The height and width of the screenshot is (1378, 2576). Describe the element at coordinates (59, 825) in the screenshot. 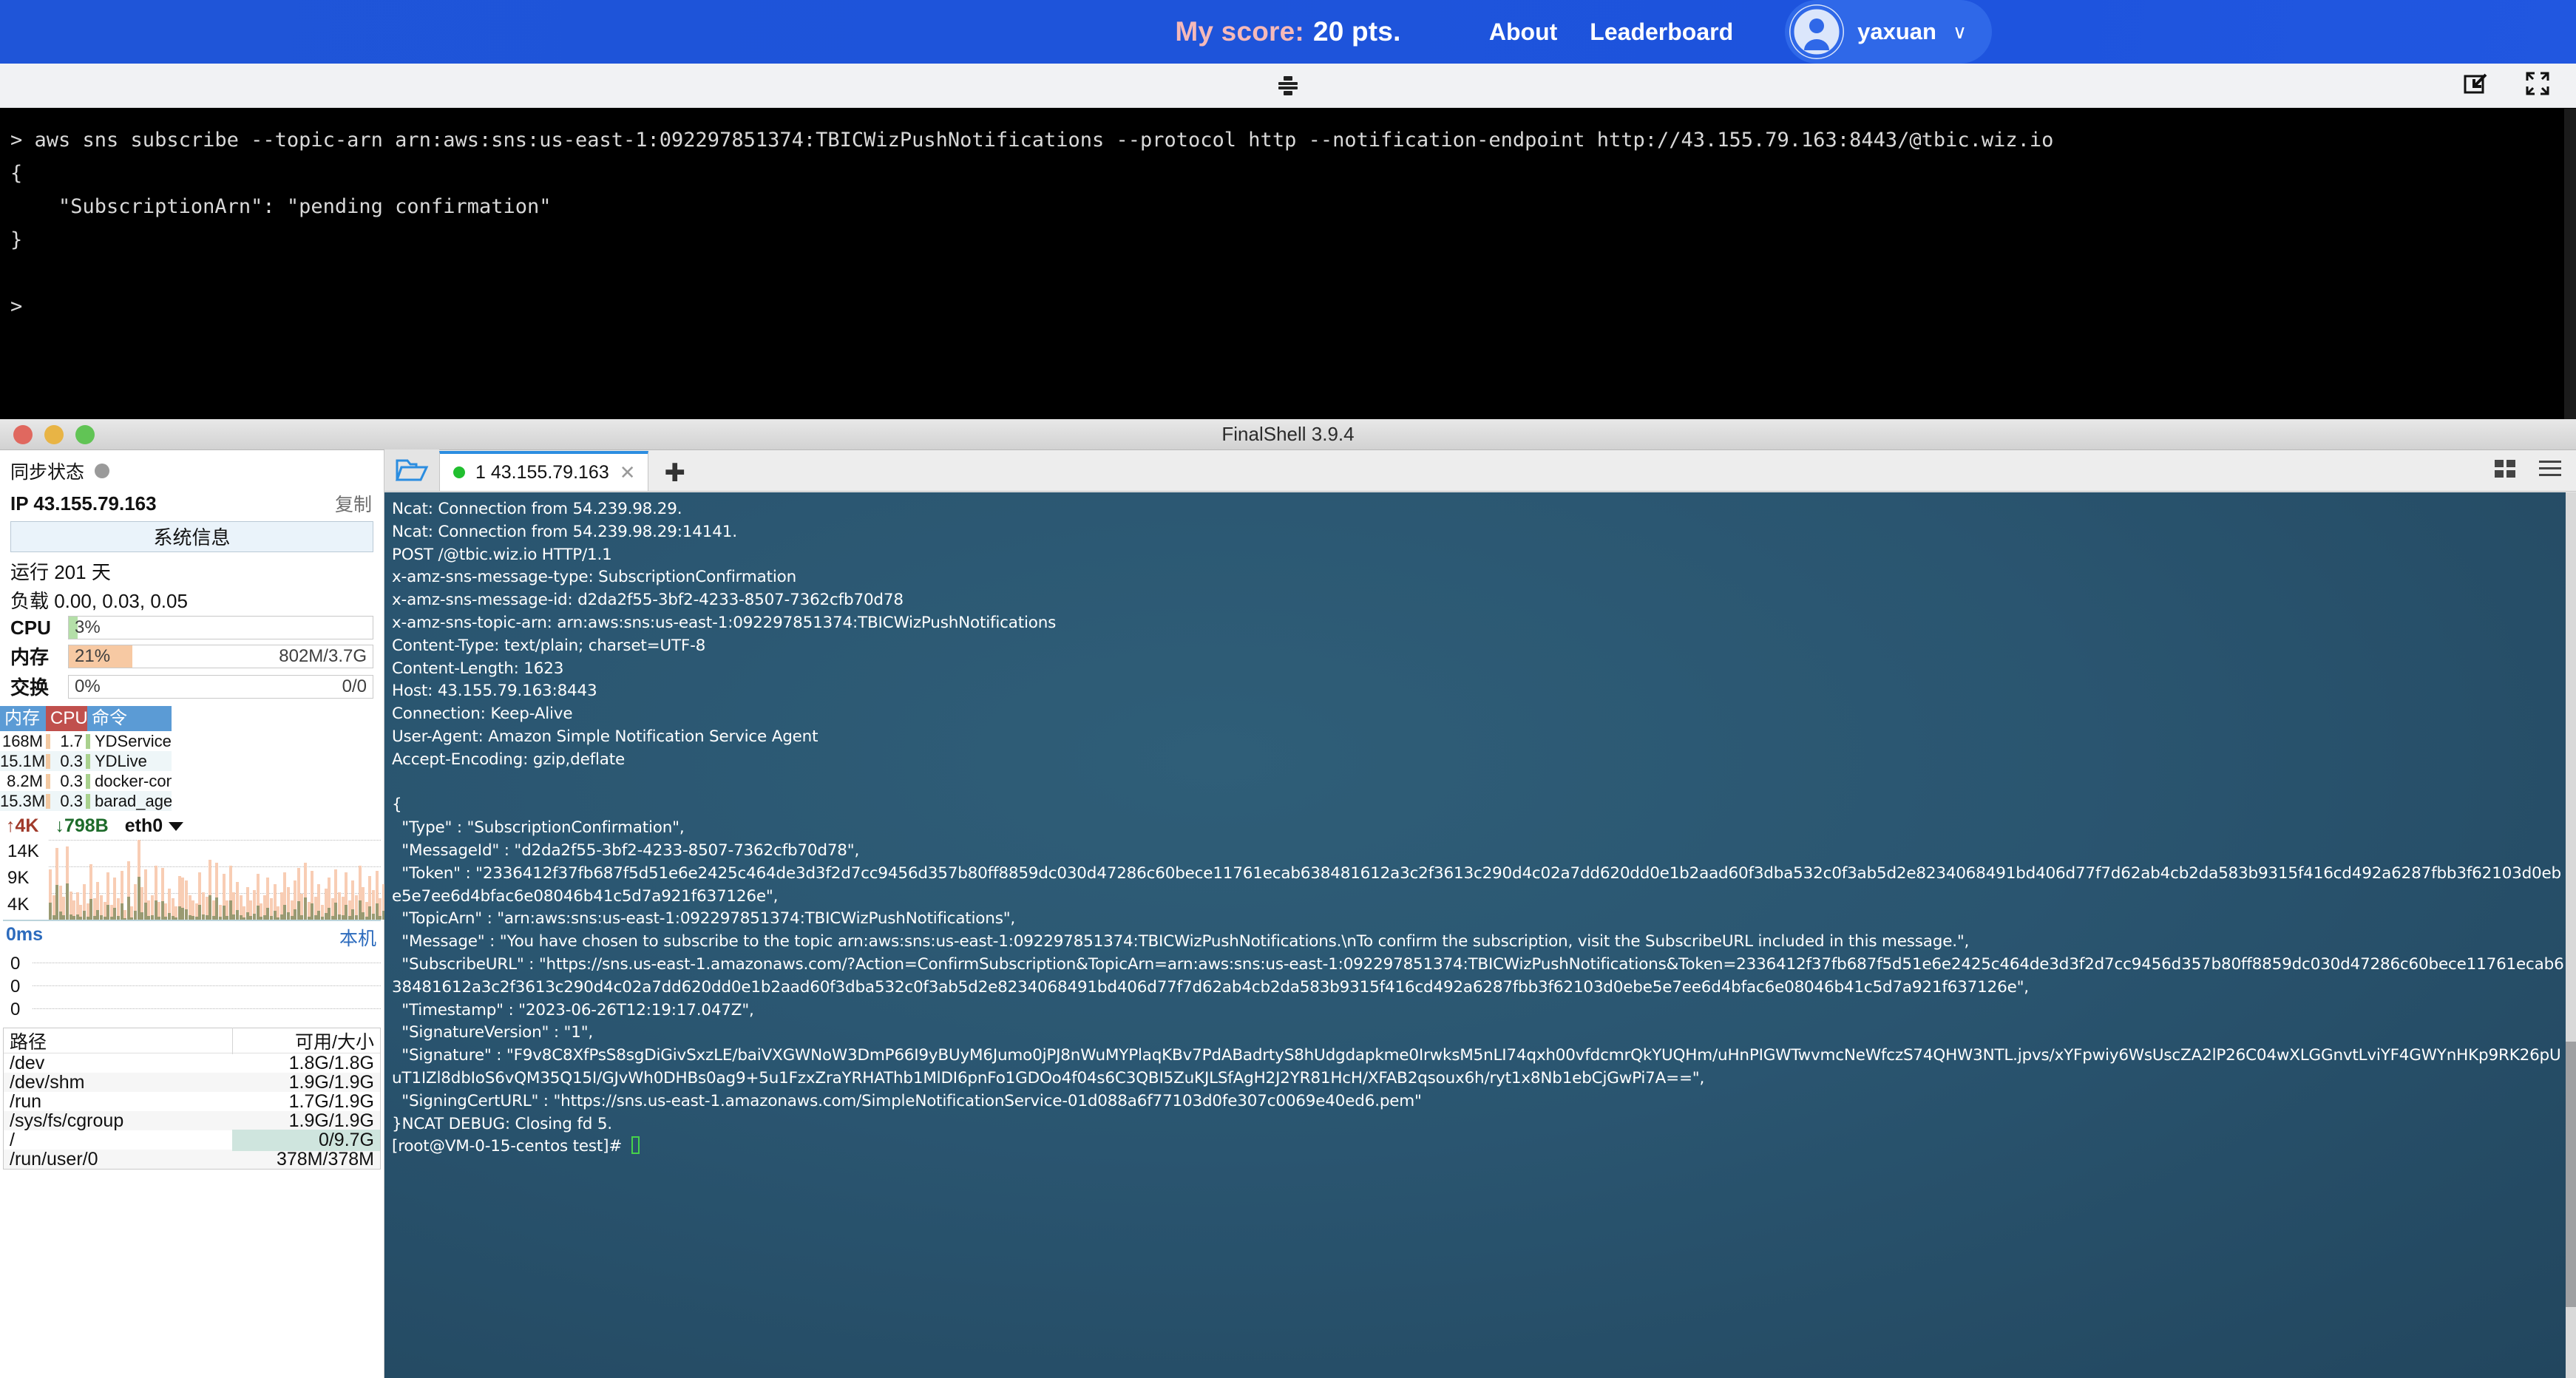

I see `arrow-down-icon: ↓` at that location.